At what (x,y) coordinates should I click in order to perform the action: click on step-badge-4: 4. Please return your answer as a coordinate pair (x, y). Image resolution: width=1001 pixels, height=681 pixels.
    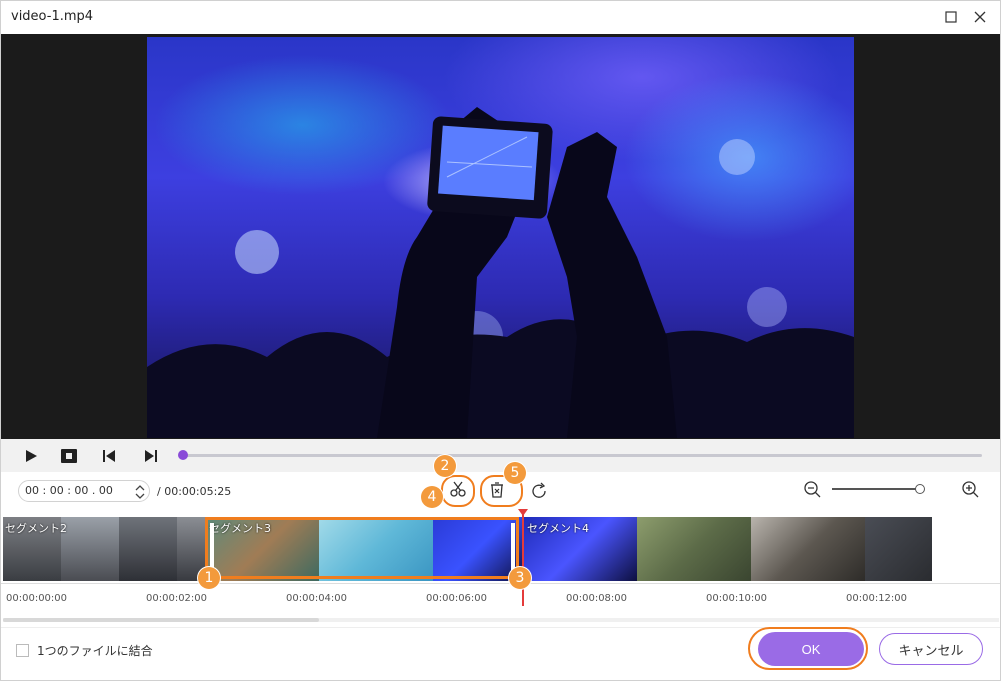
    Looking at the image, I should click on (432, 497).